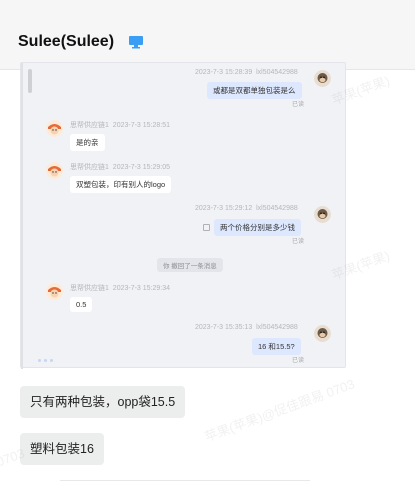 This screenshot has height=484, width=415. I want to click on chat-header: Sulee(Sulee), so click(207, 35).